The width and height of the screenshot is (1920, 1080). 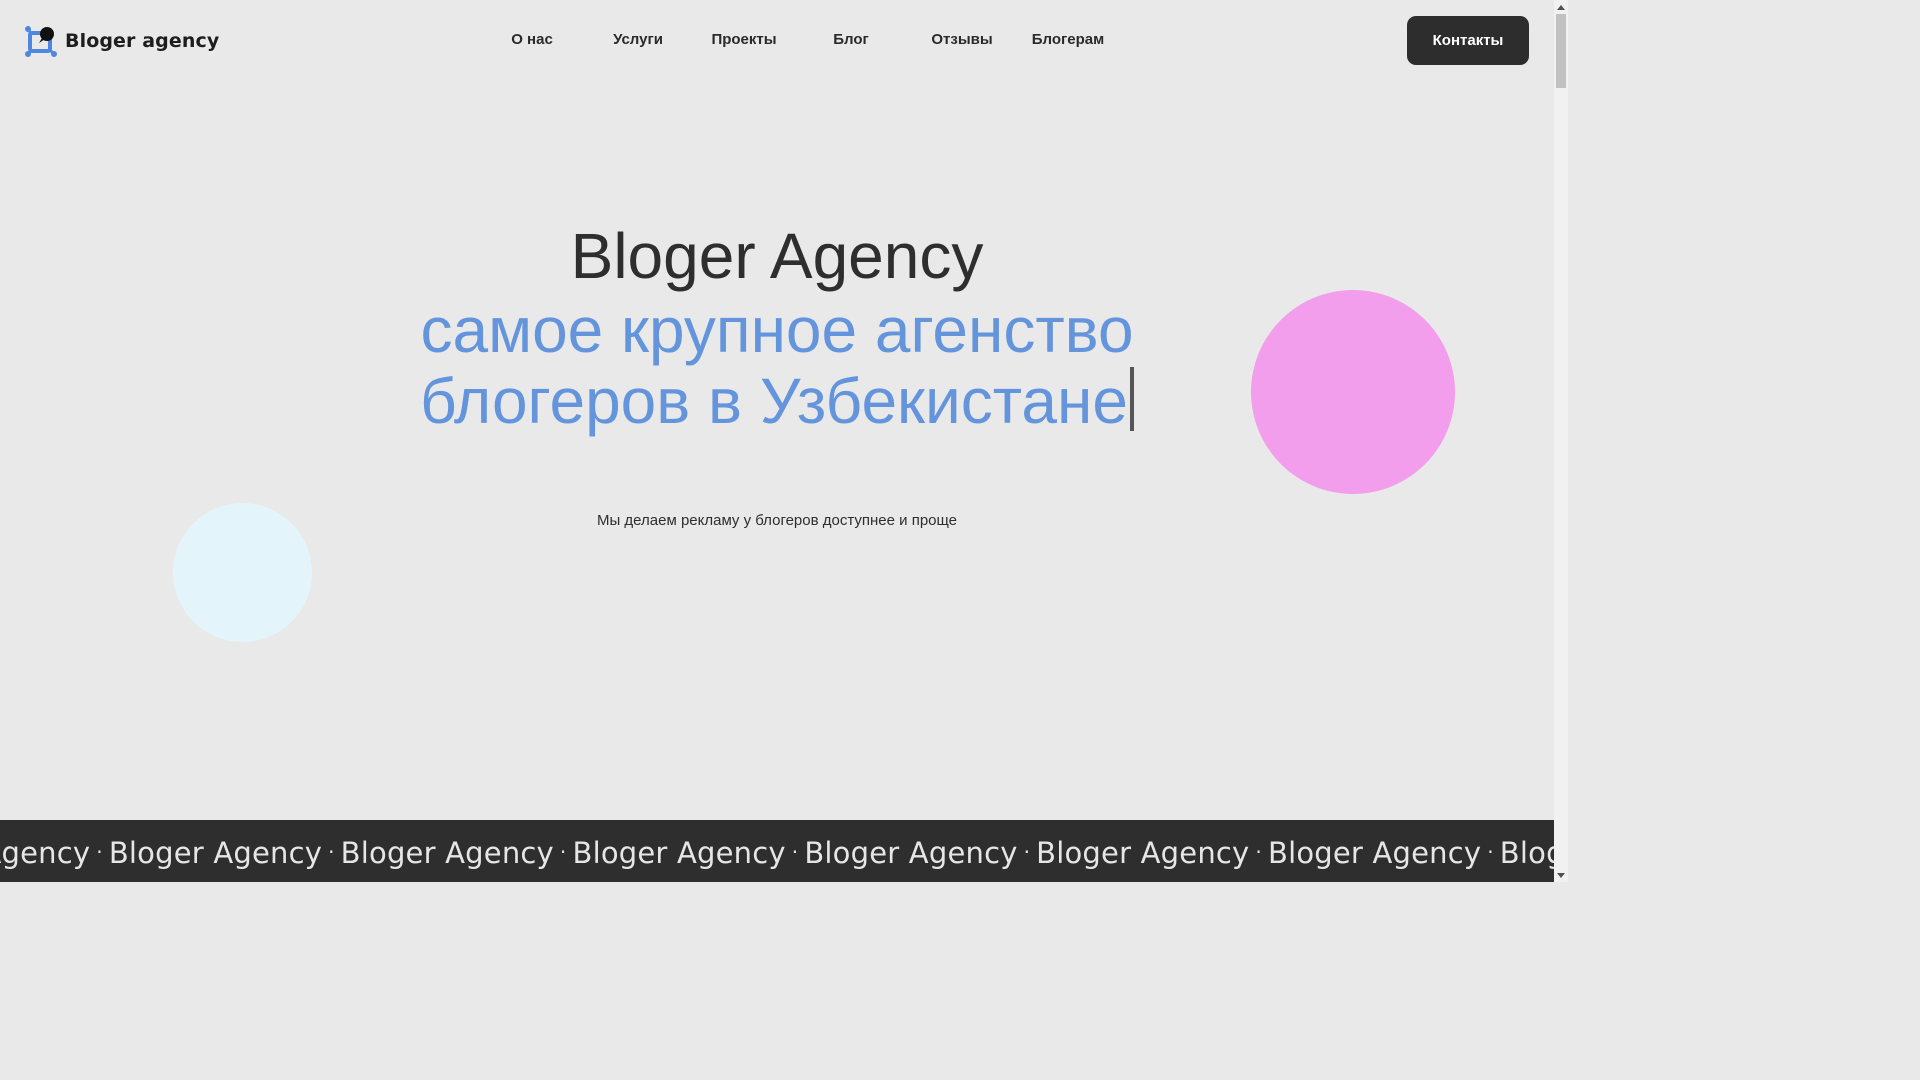 I want to click on brand-logo-link: Bloger agency, so click(x=121, y=41).